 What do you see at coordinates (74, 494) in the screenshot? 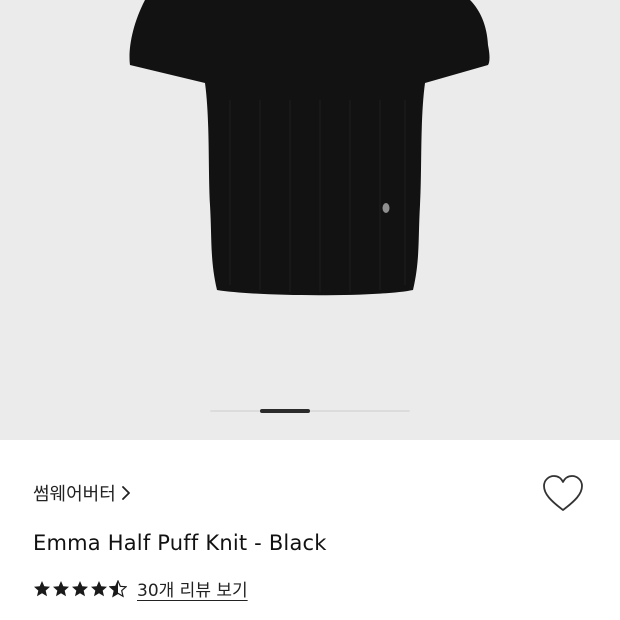
I see `brand-name: 썸웨어버터` at bounding box center [74, 494].